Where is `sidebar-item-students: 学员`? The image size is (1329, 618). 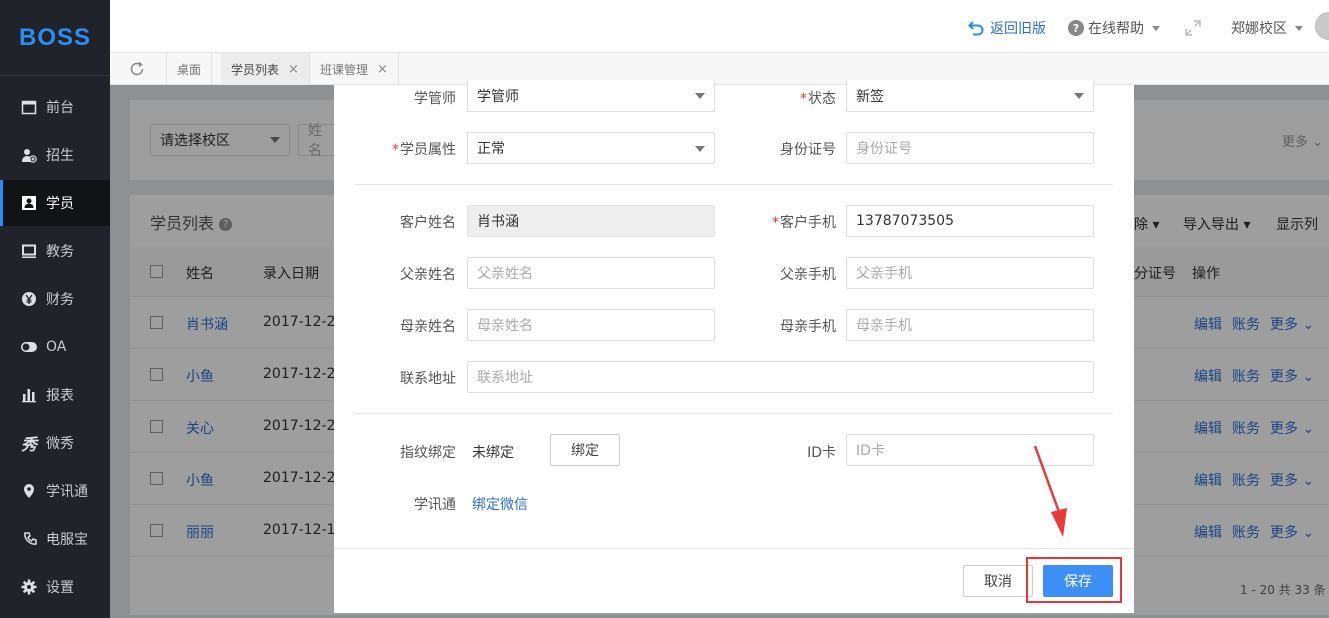
sidebar-item-students: 学员 is located at coordinates (55, 203).